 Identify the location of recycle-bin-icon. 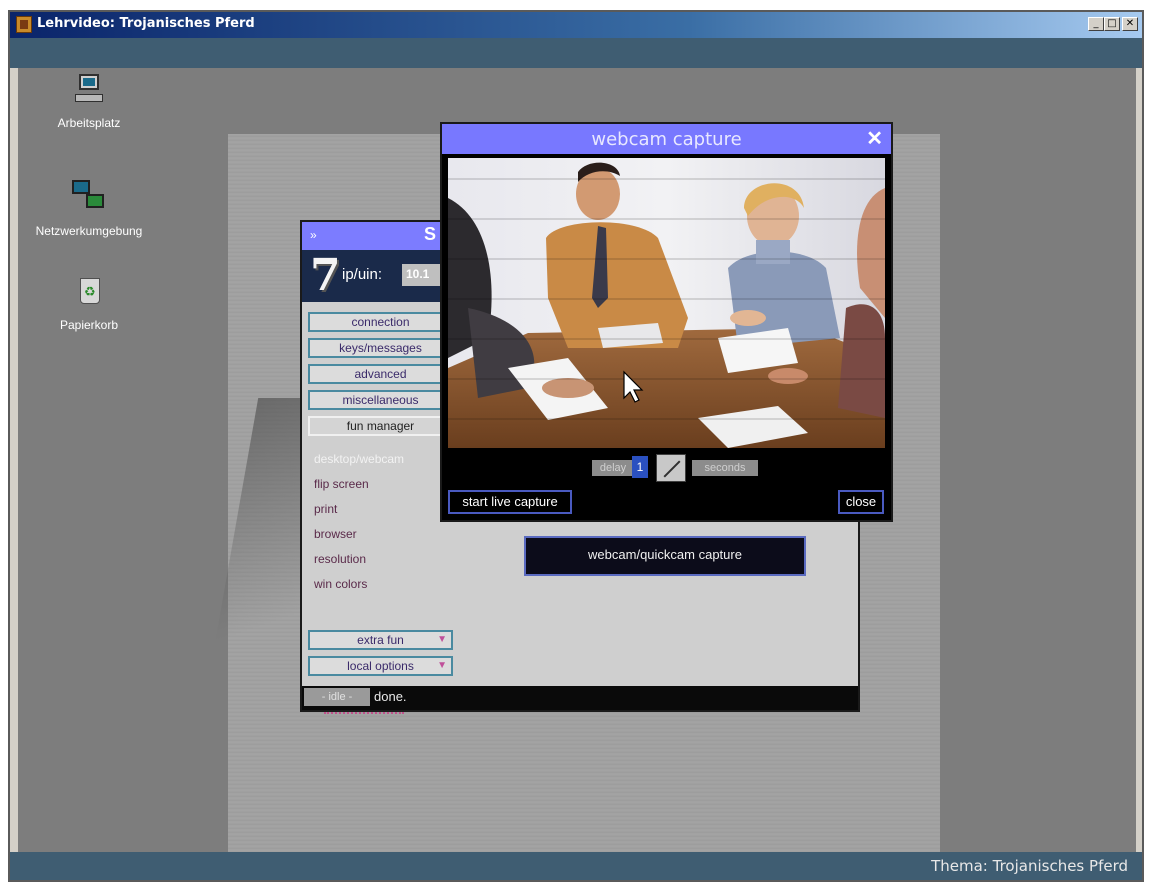
(89, 291).